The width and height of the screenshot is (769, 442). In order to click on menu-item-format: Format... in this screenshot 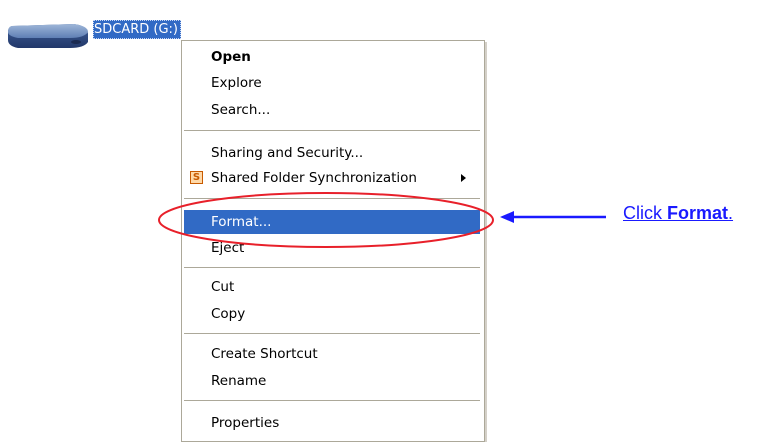, I will do `click(332, 222)`.